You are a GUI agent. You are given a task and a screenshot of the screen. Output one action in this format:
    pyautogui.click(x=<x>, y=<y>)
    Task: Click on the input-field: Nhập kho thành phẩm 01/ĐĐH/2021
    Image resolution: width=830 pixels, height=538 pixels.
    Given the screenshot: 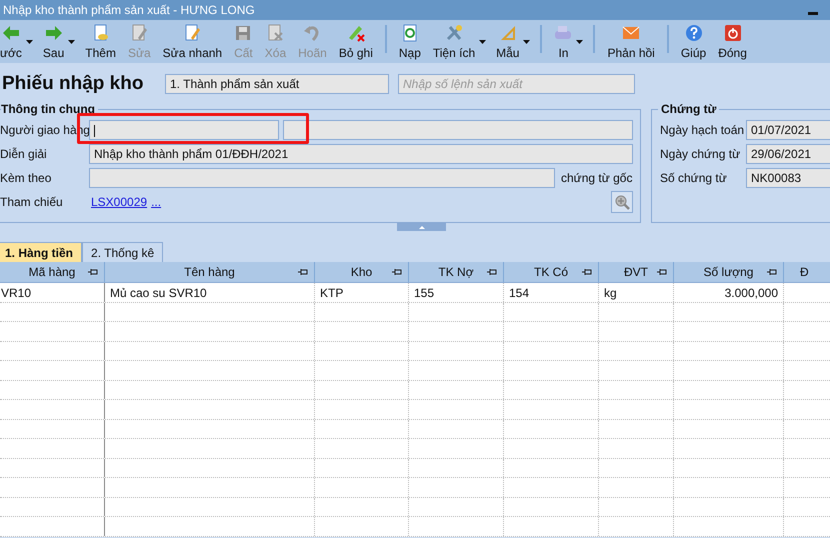 What is the action you would take?
    pyautogui.click(x=361, y=154)
    